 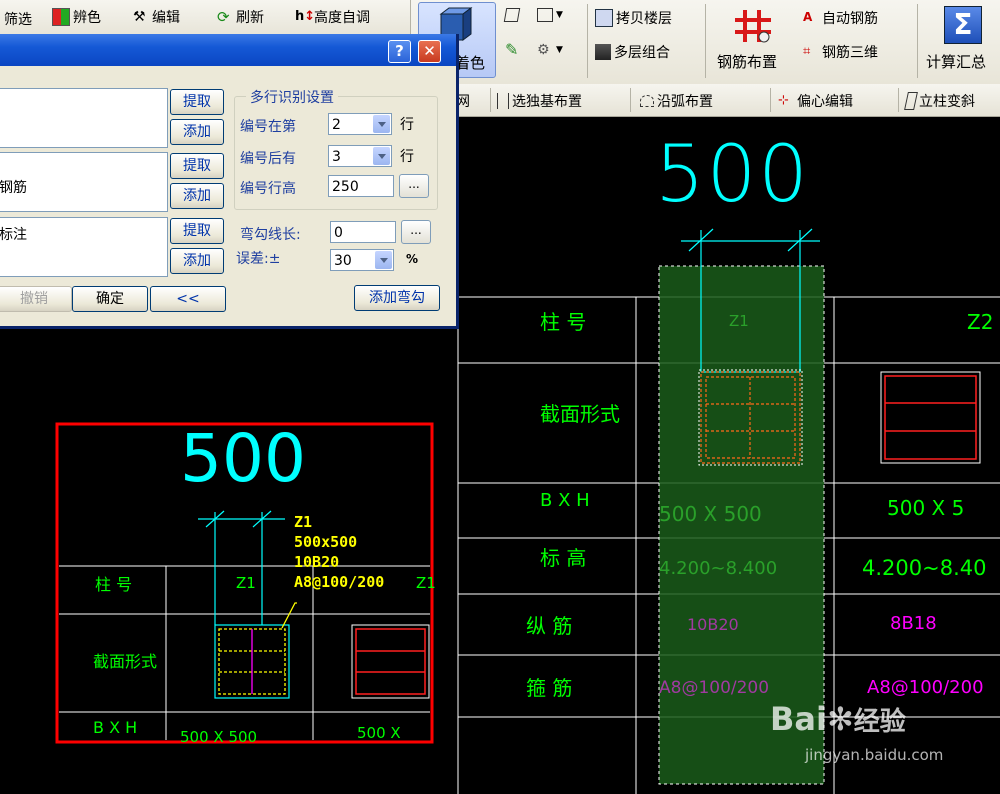 What do you see at coordinates (718, 568) in the screenshot?
I see `elev-value-z1: 4.200~8.400` at bounding box center [718, 568].